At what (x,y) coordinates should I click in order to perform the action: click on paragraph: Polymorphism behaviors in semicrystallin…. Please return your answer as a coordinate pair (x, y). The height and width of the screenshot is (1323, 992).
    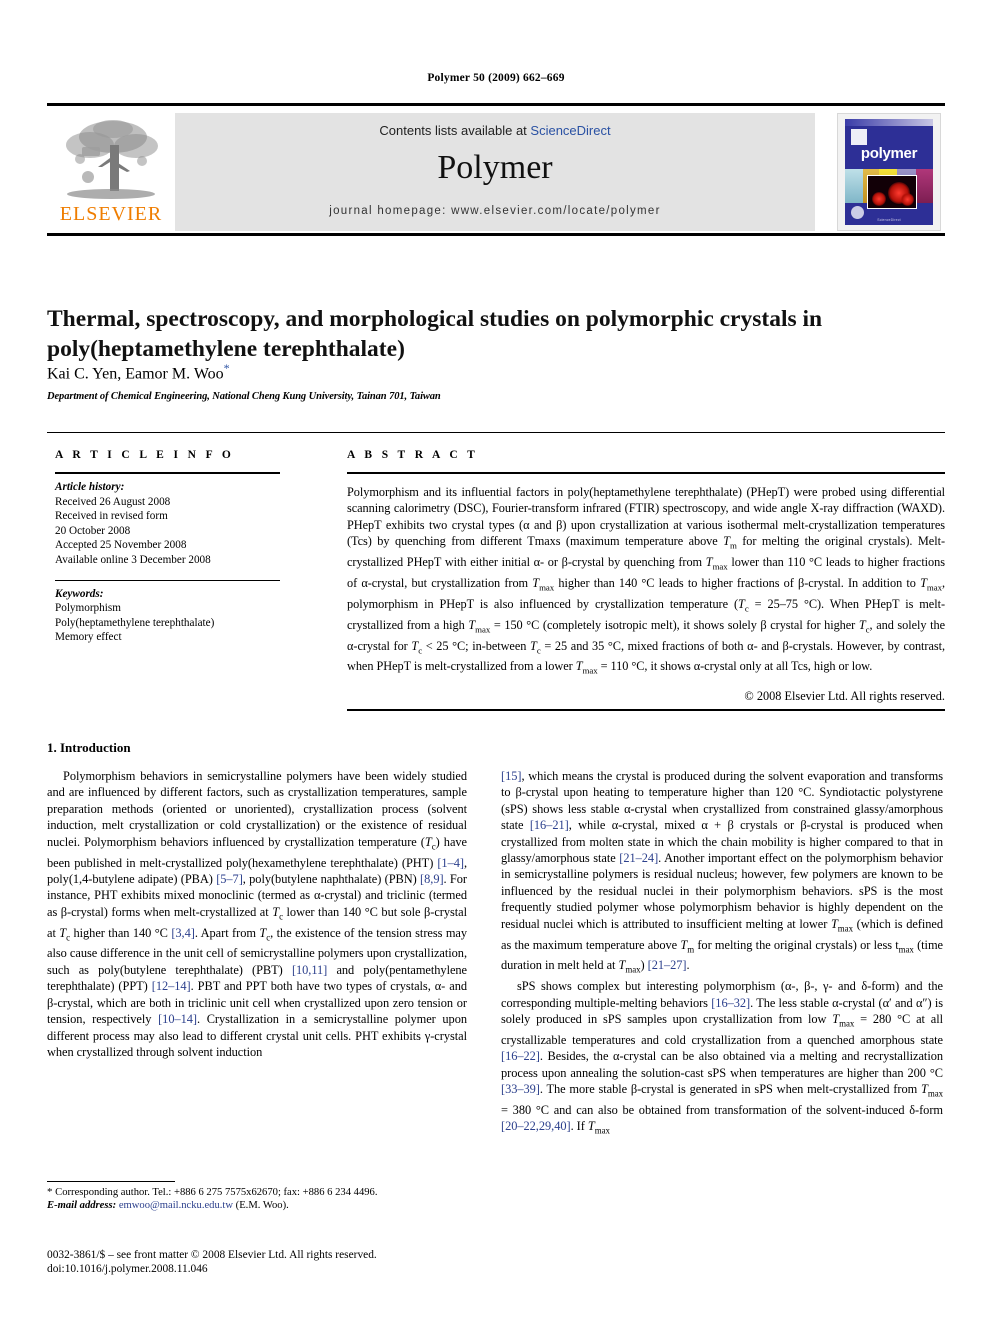
    Looking at the image, I should click on (257, 914).